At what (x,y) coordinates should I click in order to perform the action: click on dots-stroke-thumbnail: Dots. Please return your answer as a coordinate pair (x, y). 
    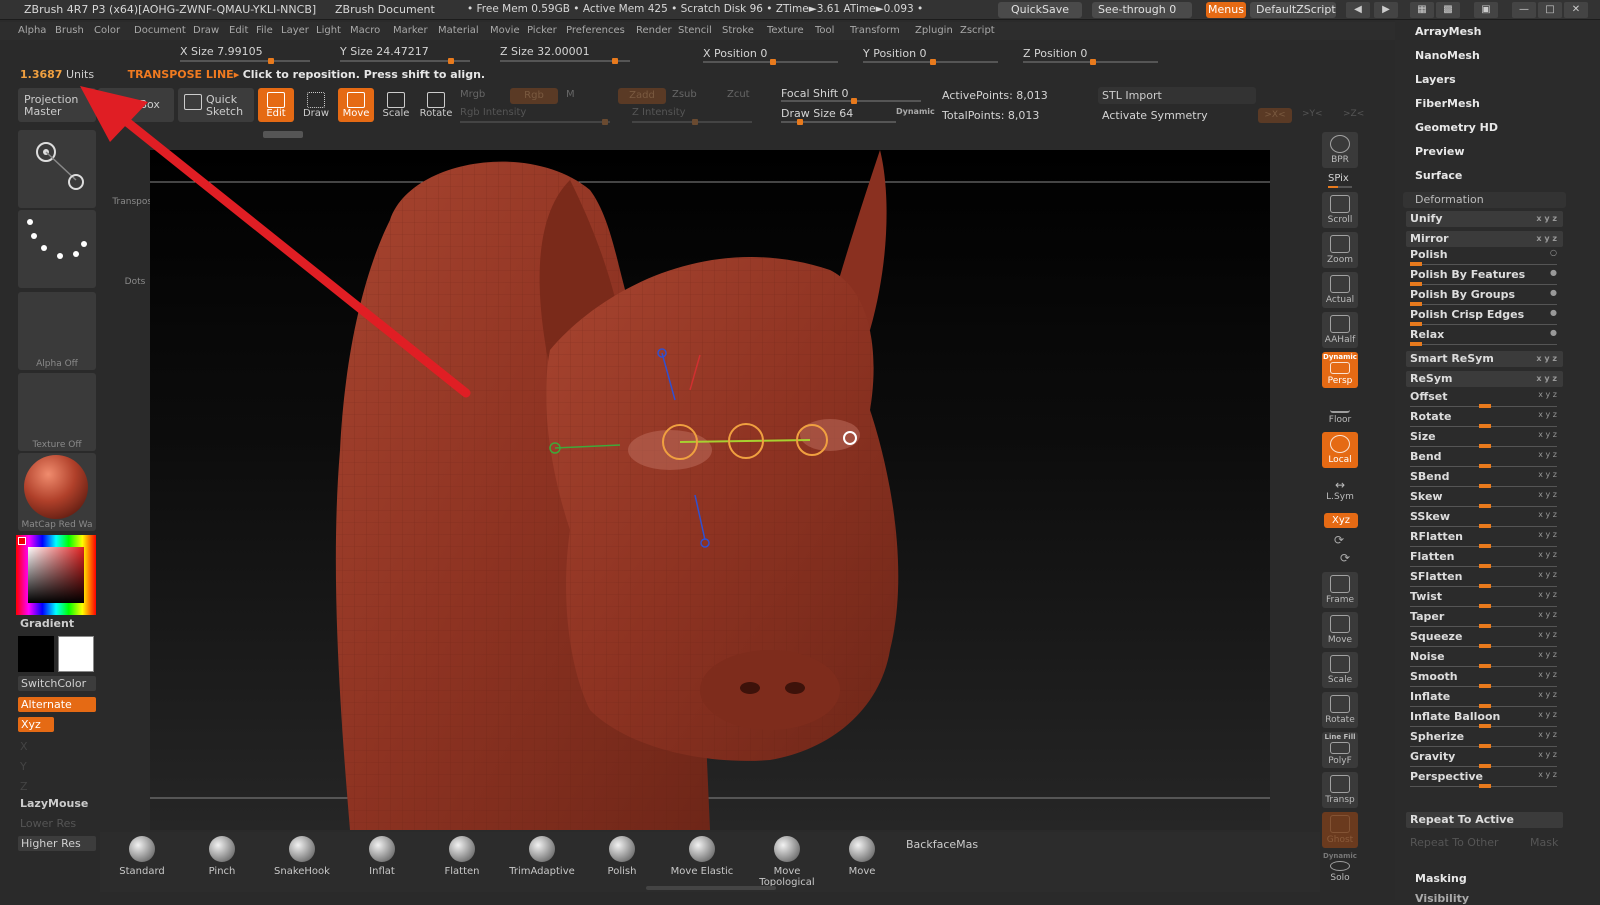
    Looking at the image, I should click on (81, 249).